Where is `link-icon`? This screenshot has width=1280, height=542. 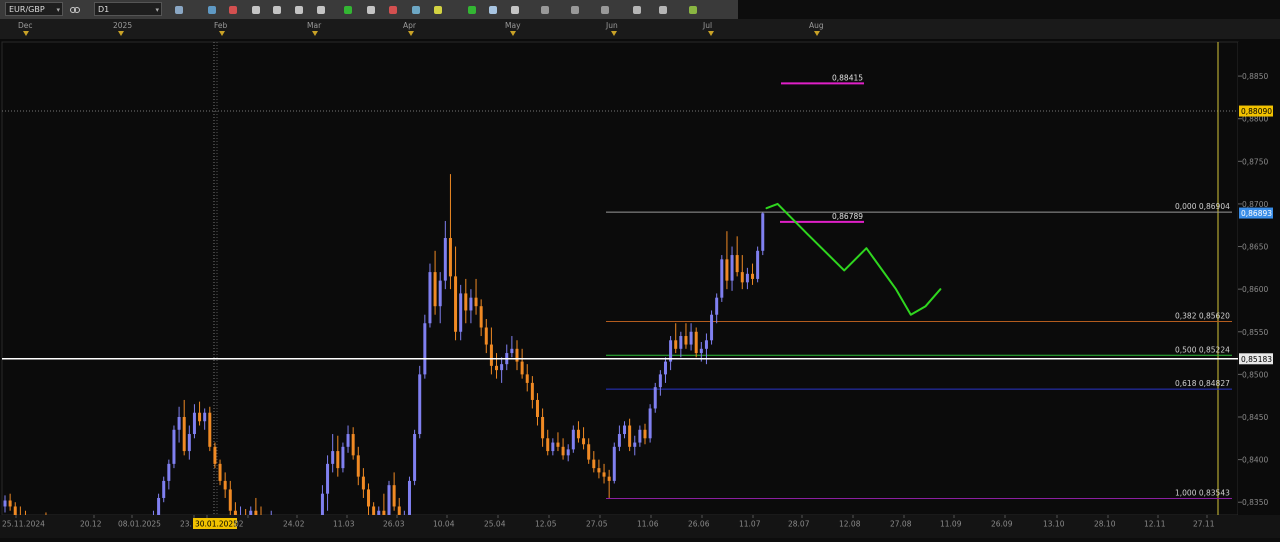 link-icon is located at coordinates (74, 9).